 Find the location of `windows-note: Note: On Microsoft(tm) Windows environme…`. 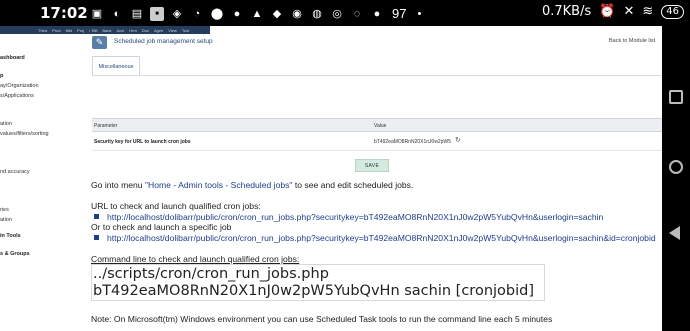

windows-note: Note: On Microsoft(tm) Windows environme… is located at coordinates (322, 319).